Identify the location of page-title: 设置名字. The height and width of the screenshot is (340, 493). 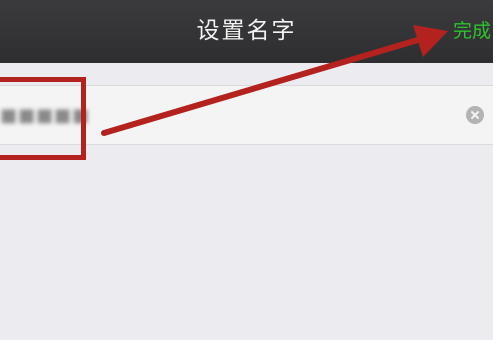
(246, 31).